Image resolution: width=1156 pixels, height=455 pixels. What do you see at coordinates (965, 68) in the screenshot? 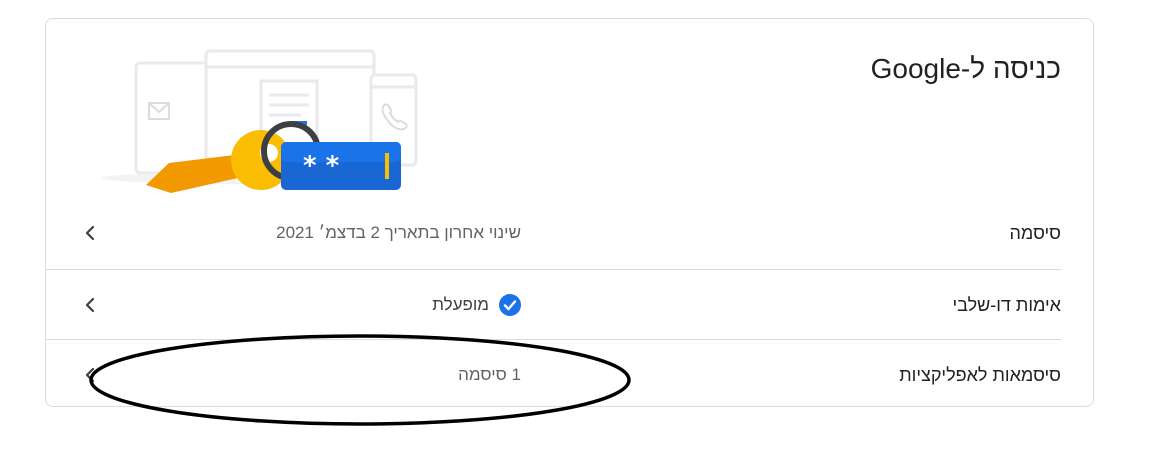
I see `card-title: כניסה ל-Google` at bounding box center [965, 68].